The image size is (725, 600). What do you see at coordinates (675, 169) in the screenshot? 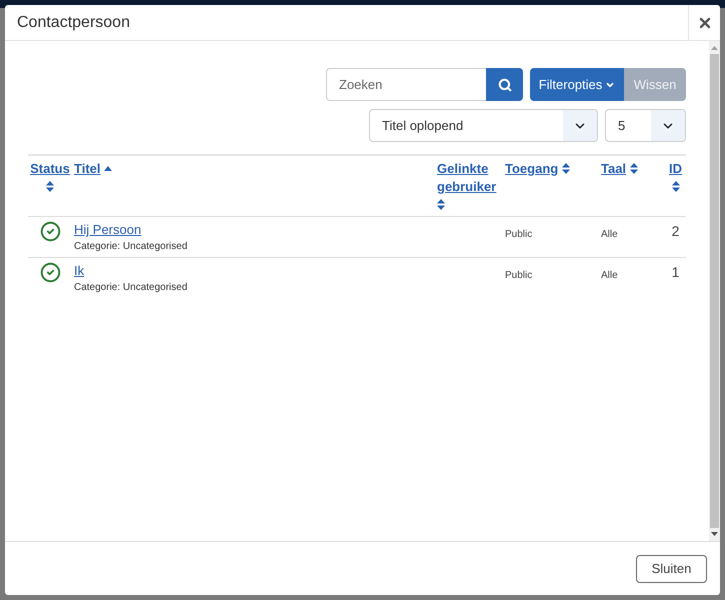
I see `column-header-link: ID` at bounding box center [675, 169].